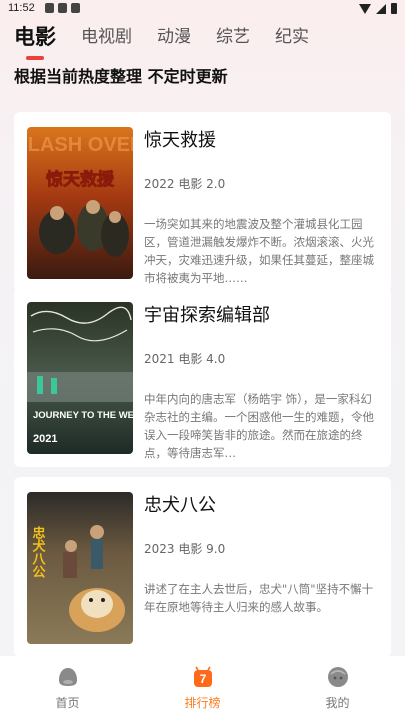 This screenshot has height=720, width=405. What do you see at coordinates (202, 679) in the screenshot?
I see `ranking-badge-number: 7` at bounding box center [202, 679].